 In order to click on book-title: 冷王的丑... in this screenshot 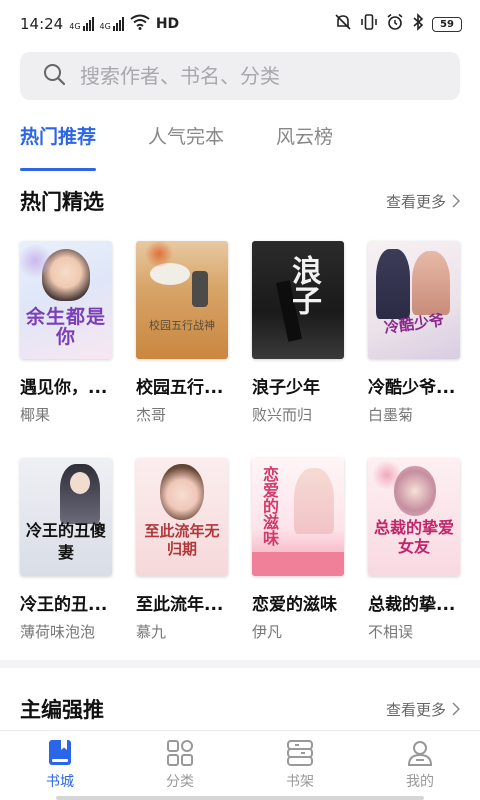, I will do `click(70, 602)`.